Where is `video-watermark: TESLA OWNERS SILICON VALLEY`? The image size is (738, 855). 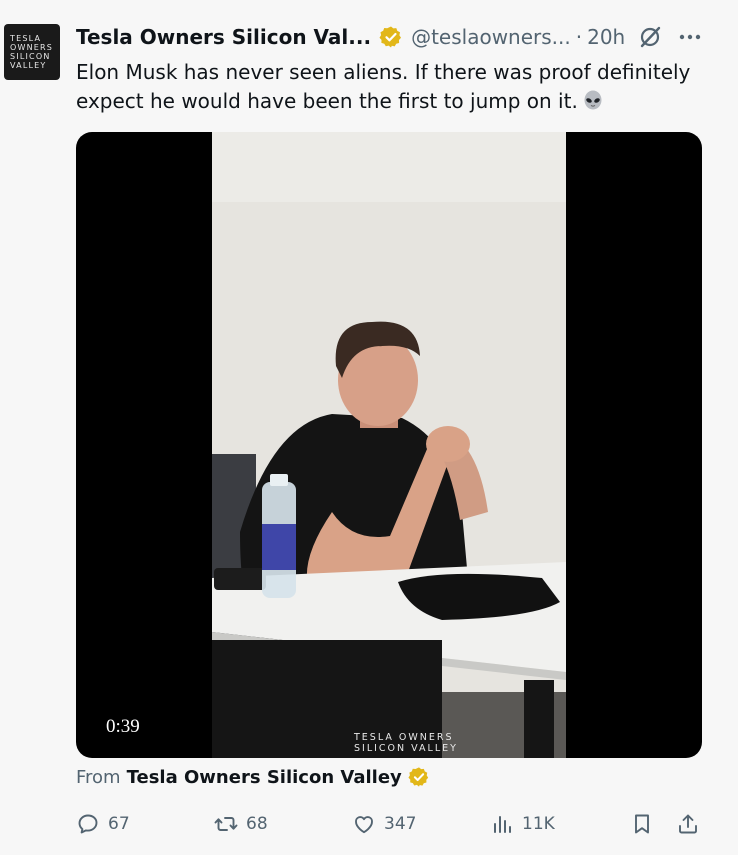 video-watermark: TESLA OWNERS SILICON VALLEY is located at coordinates (406, 743).